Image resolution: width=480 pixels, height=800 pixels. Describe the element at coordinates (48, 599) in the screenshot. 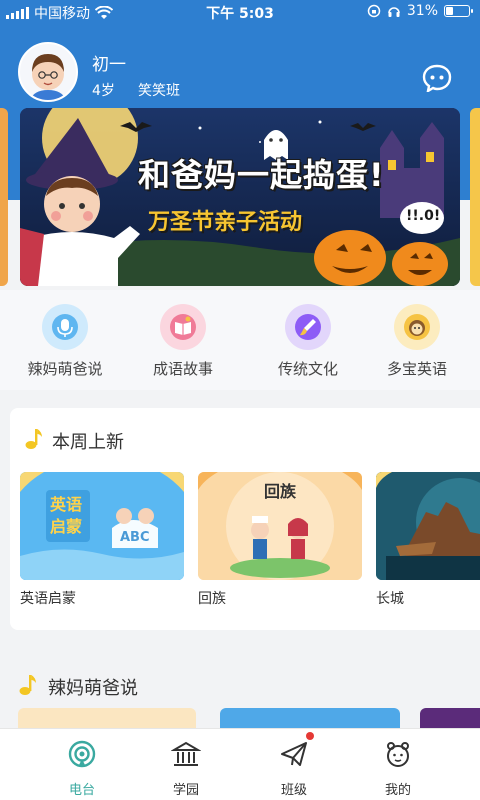

I see `course-label: 英语启蒙` at that location.